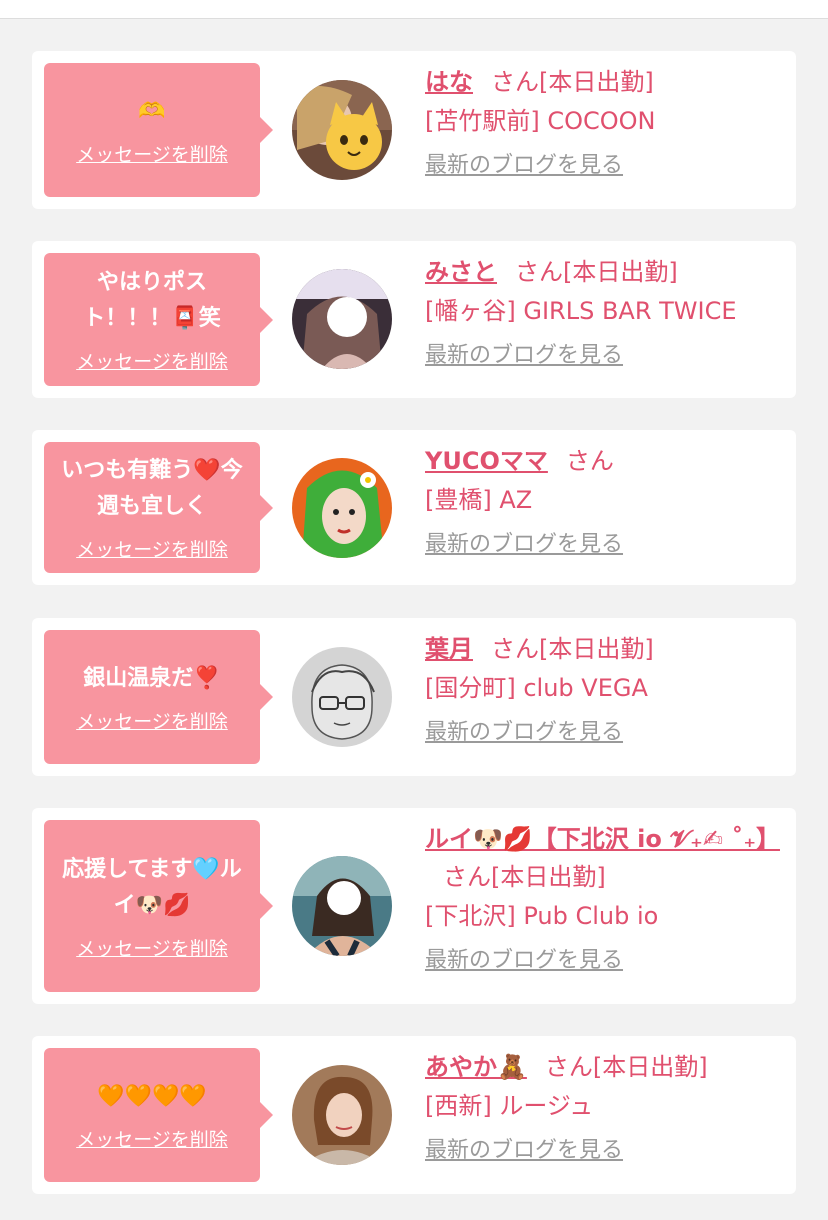  I want to click on message-text: 応援してます🩵ルイ🐶💋, so click(152, 887).